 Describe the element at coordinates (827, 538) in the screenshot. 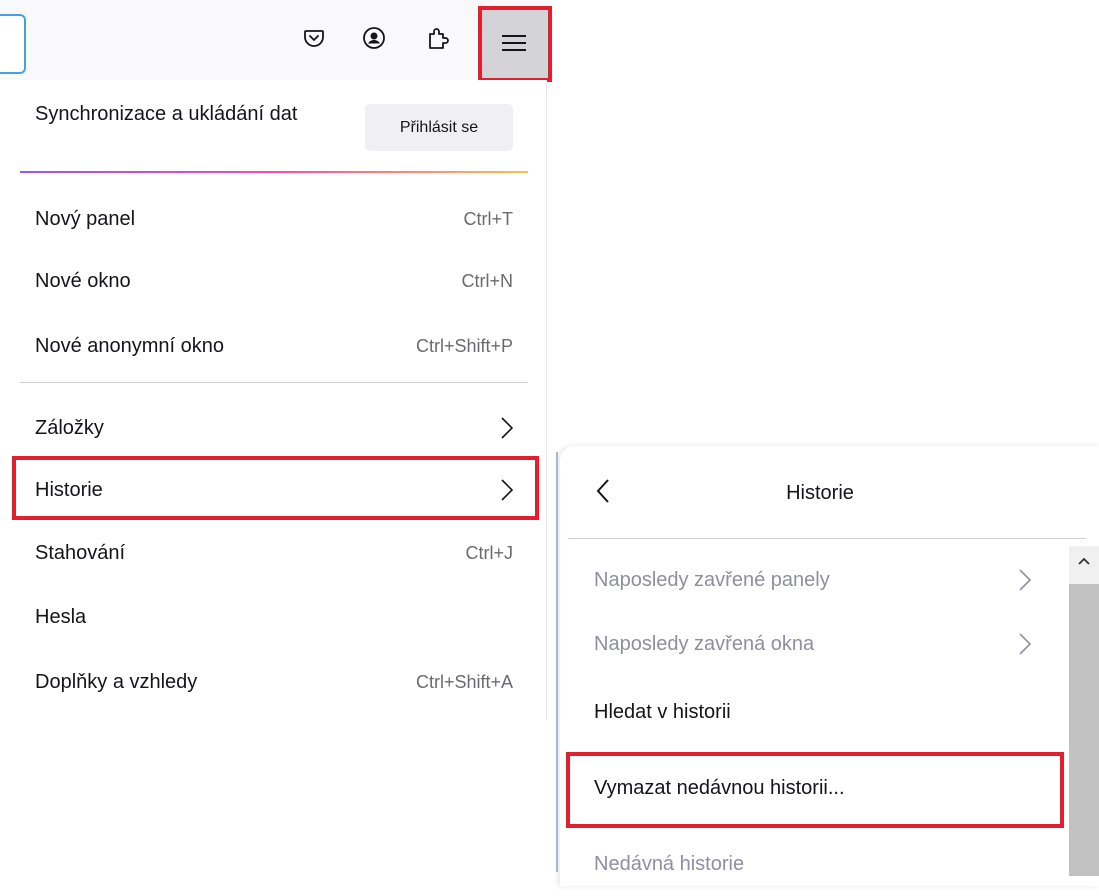

I see `subpanel-separator` at that location.